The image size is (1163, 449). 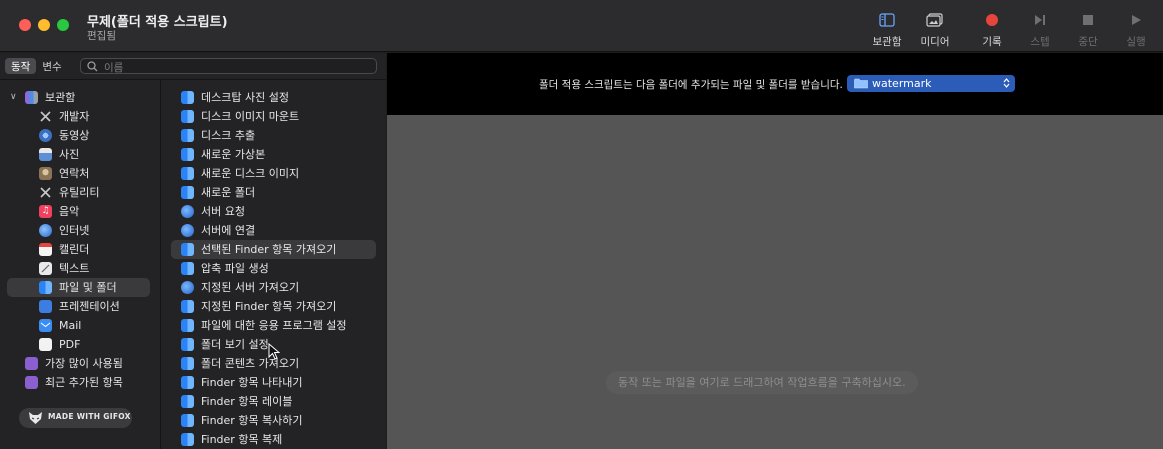 What do you see at coordinates (242, 439) in the screenshot?
I see `action-label: Finder 항목 복제` at bounding box center [242, 439].